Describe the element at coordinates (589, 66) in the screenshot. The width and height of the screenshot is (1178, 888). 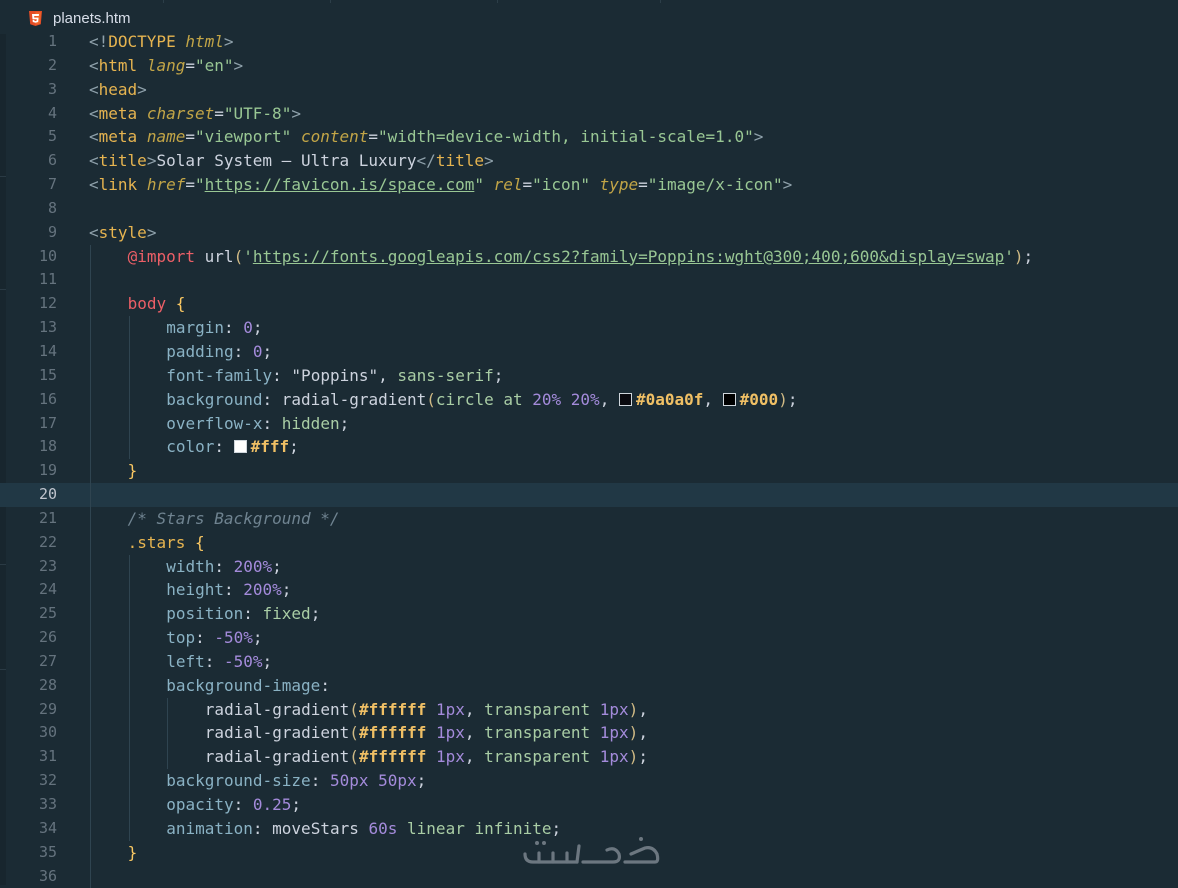
I see `code-line: 2 <html lang="en">` at that location.